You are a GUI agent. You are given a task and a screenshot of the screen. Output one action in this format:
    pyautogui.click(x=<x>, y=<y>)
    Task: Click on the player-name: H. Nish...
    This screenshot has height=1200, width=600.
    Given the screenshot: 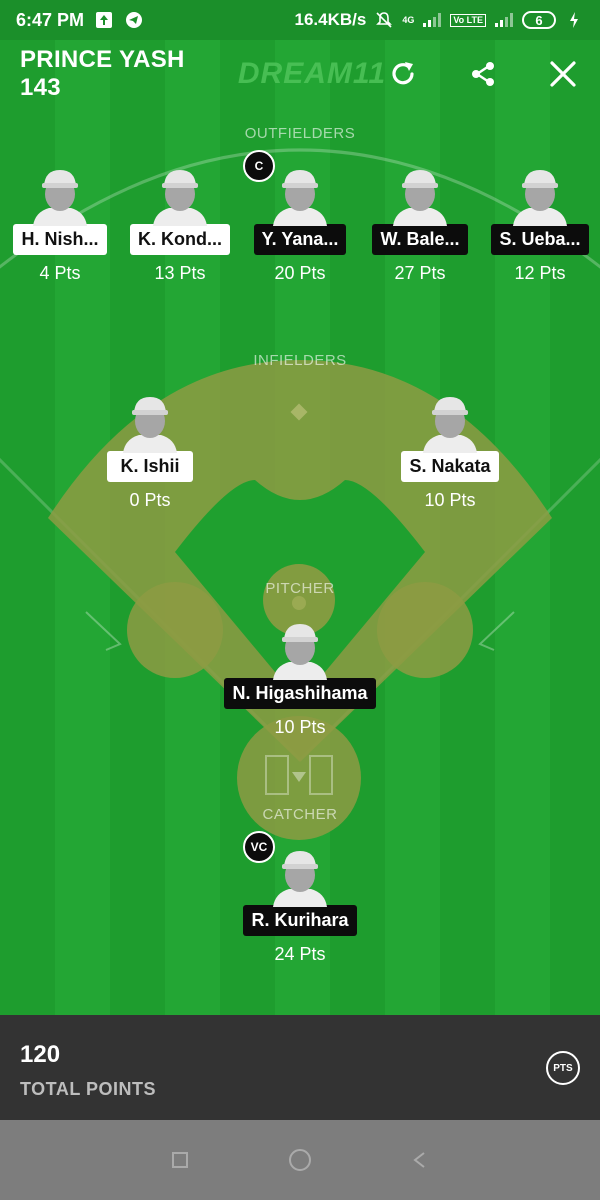 What is the action you would take?
    pyautogui.click(x=60, y=239)
    